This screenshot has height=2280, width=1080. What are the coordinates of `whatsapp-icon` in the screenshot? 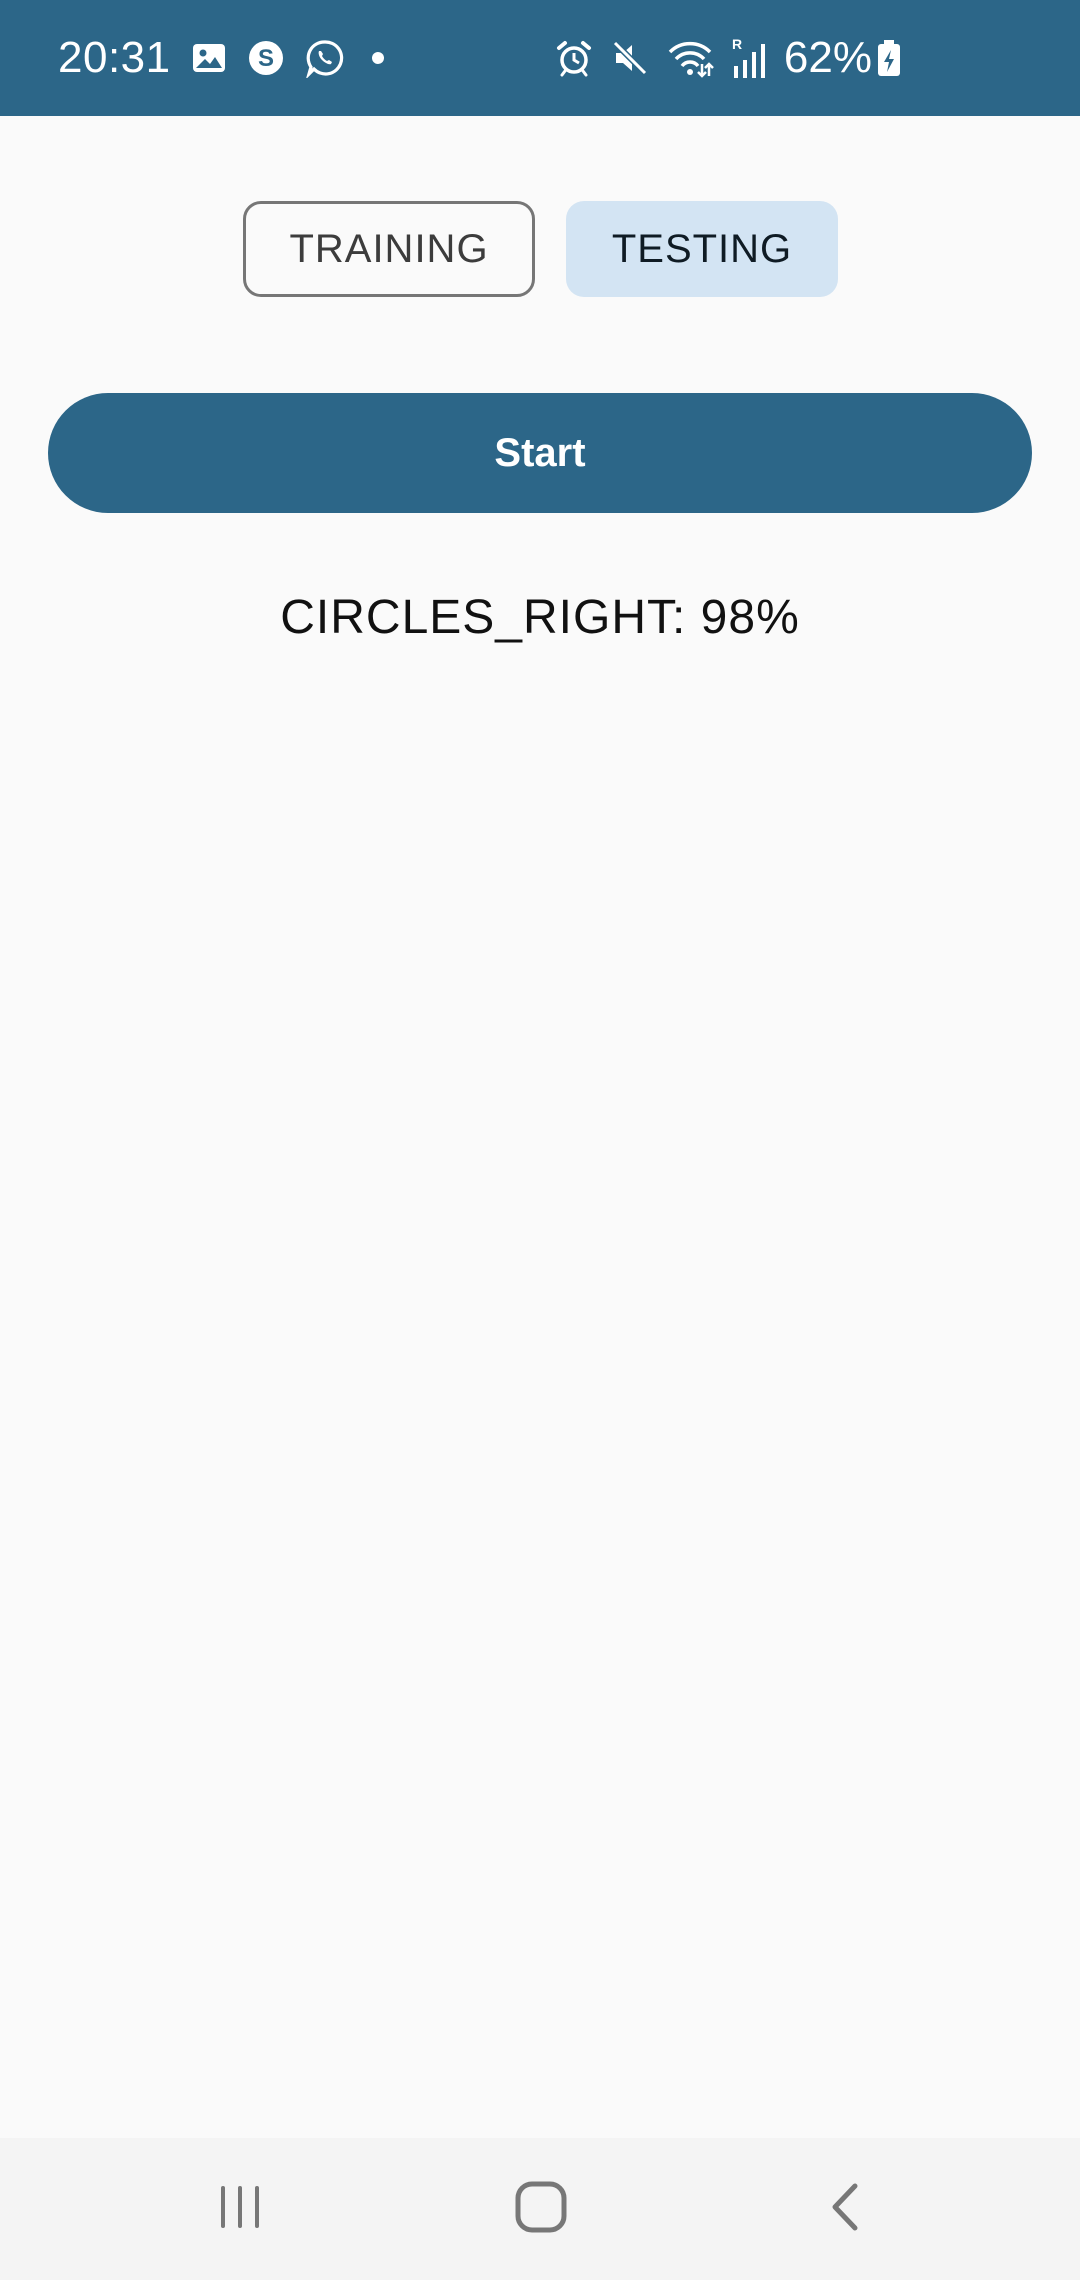 It's located at (325, 58).